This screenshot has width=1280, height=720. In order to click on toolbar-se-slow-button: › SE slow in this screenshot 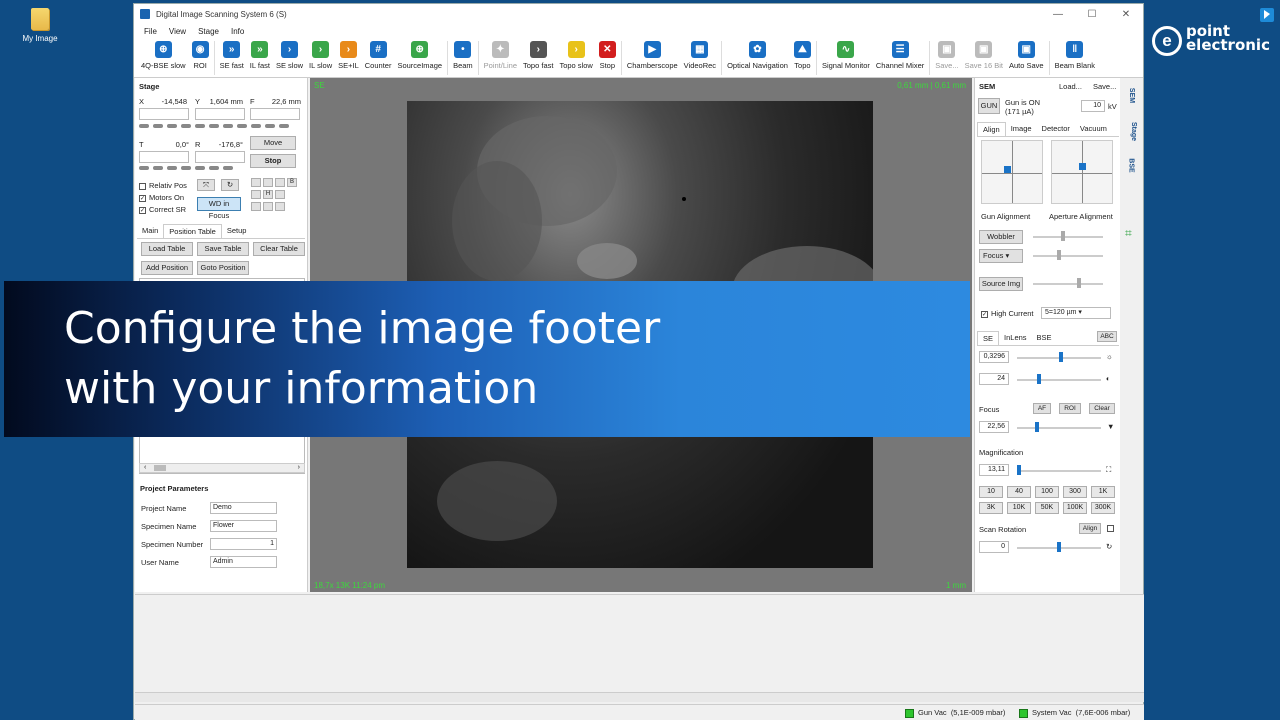, I will do `click(289, 55)`.